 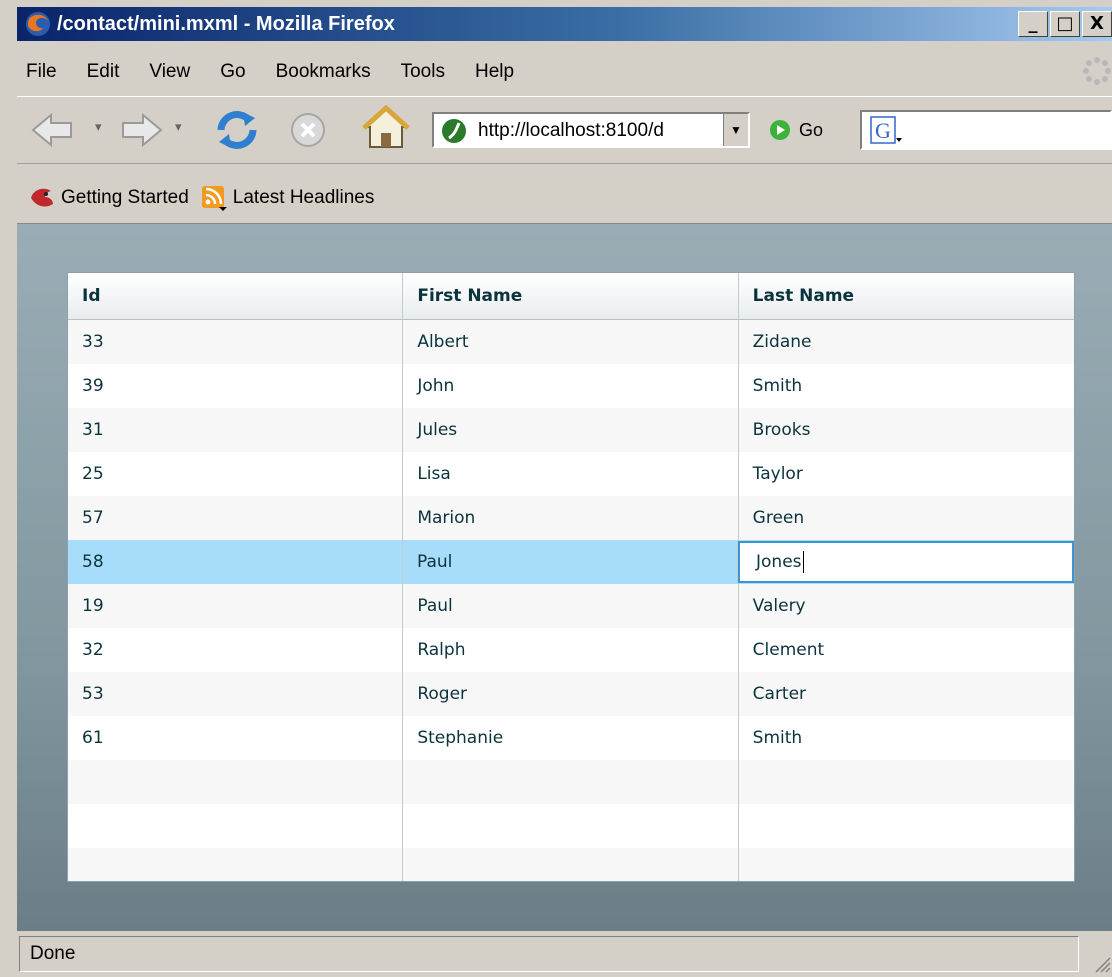 I want to click on maximize-button: □, so click(x=1065, y=24).